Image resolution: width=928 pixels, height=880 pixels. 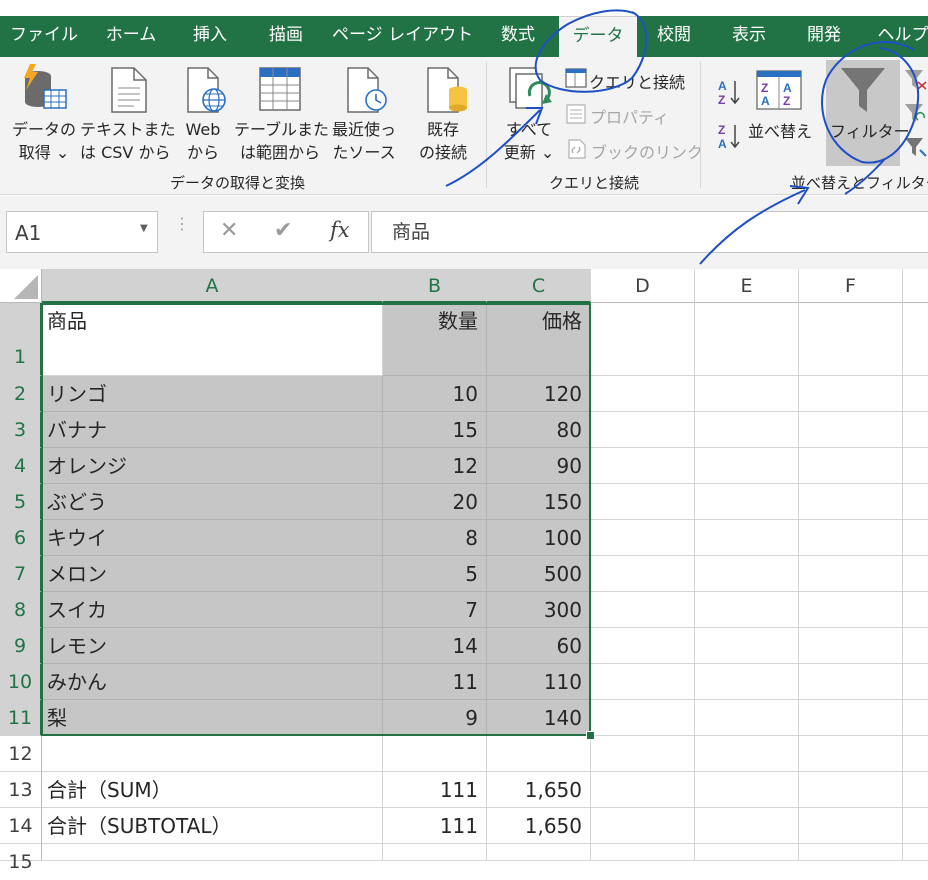 I want to click on cell-product: オレンジ, so click(x=212, y=466).